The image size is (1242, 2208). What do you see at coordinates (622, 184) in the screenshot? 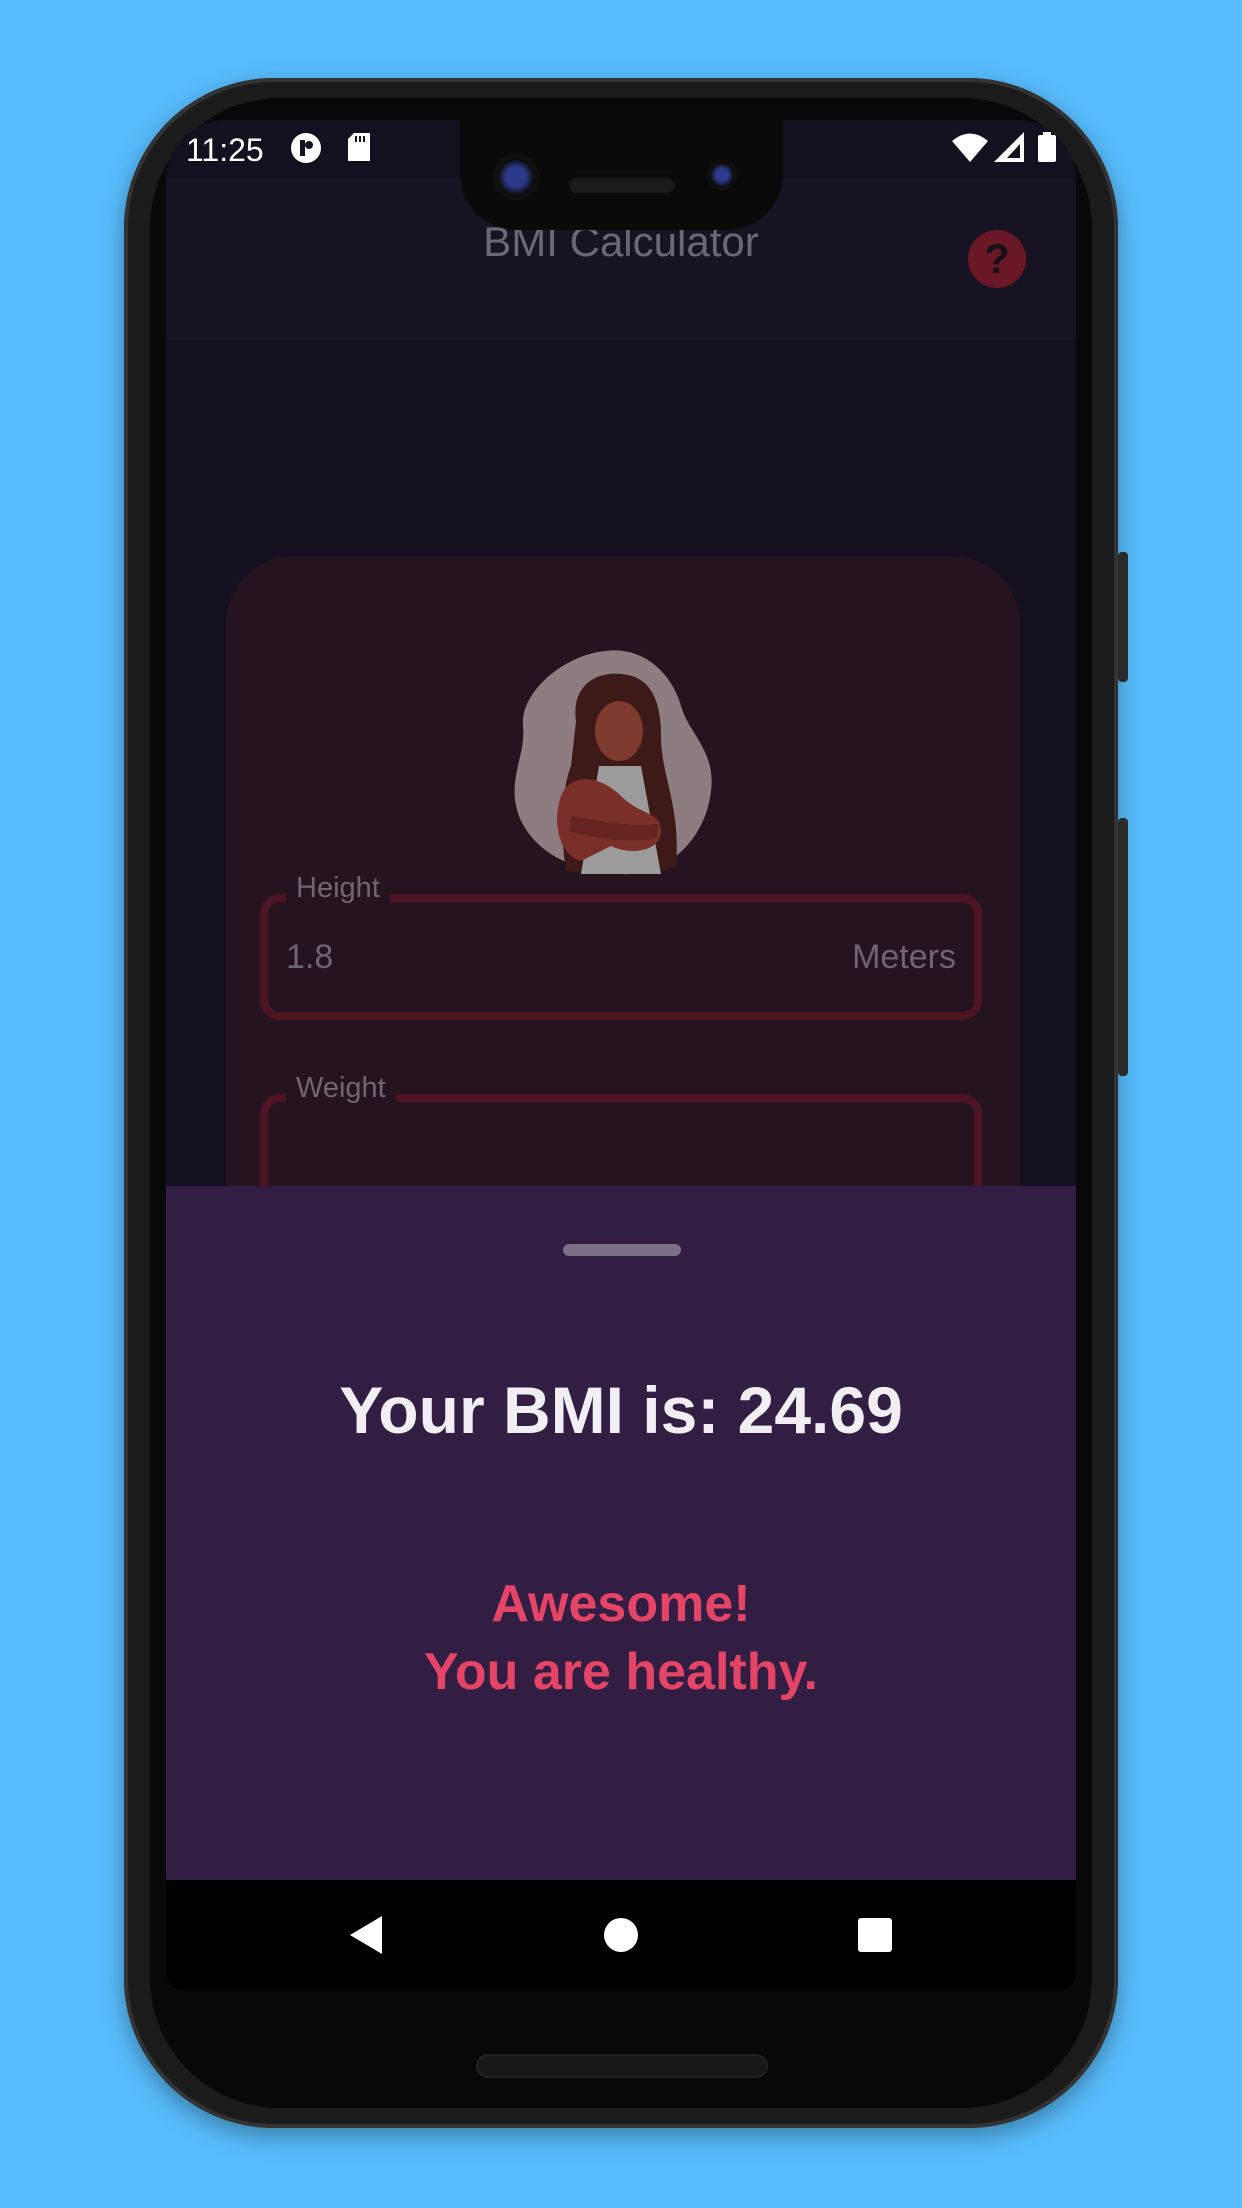
I see `earpiece-speaker` at bounding box center [622, 184].